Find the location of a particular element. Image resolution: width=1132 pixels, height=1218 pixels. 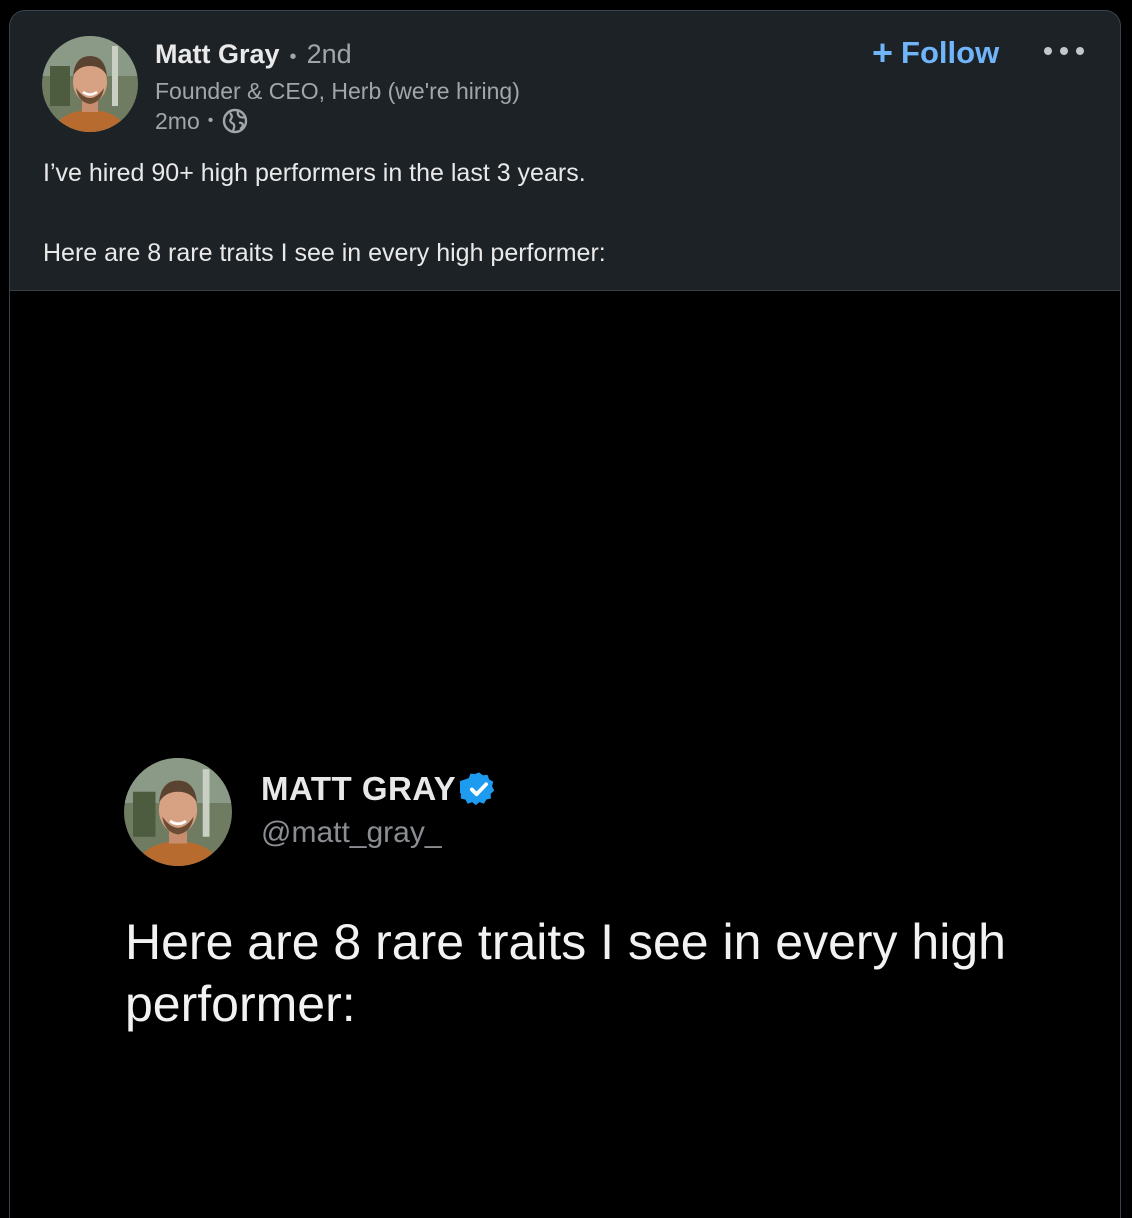

author-photo is located at coordinates (90, 84).